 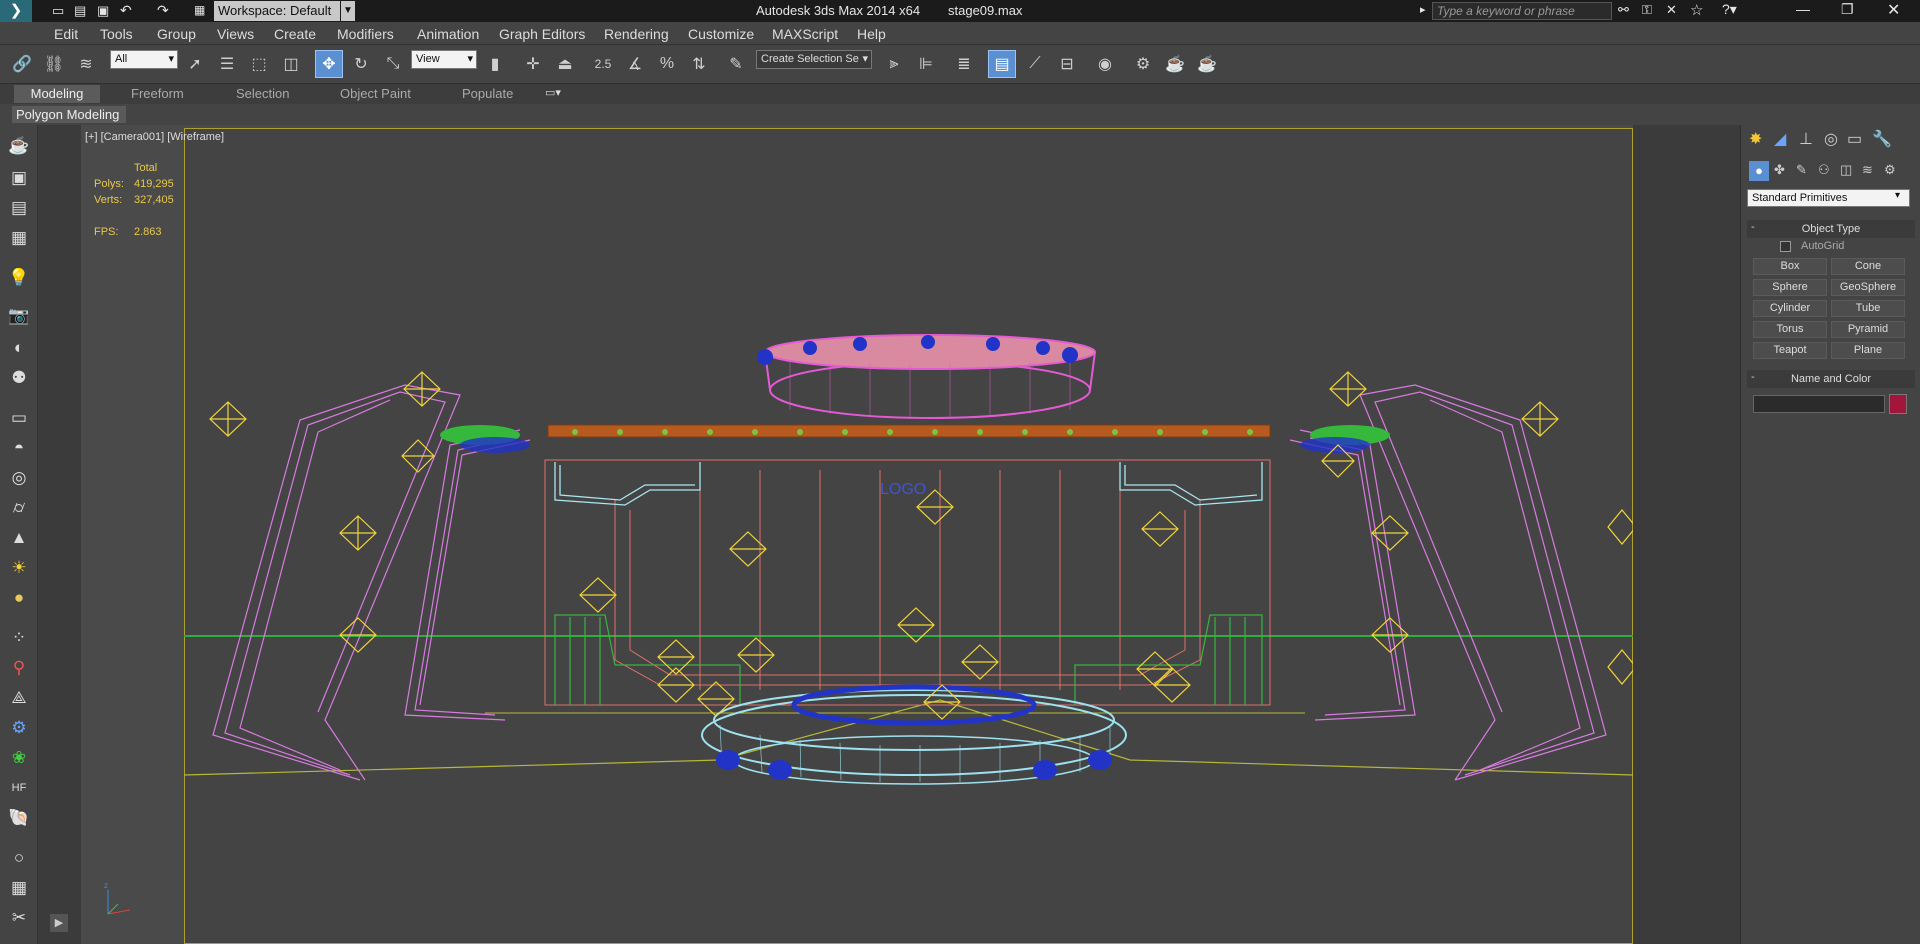 I want to click on spacewarps-icon: ≋, so click(x=1867, y=170).